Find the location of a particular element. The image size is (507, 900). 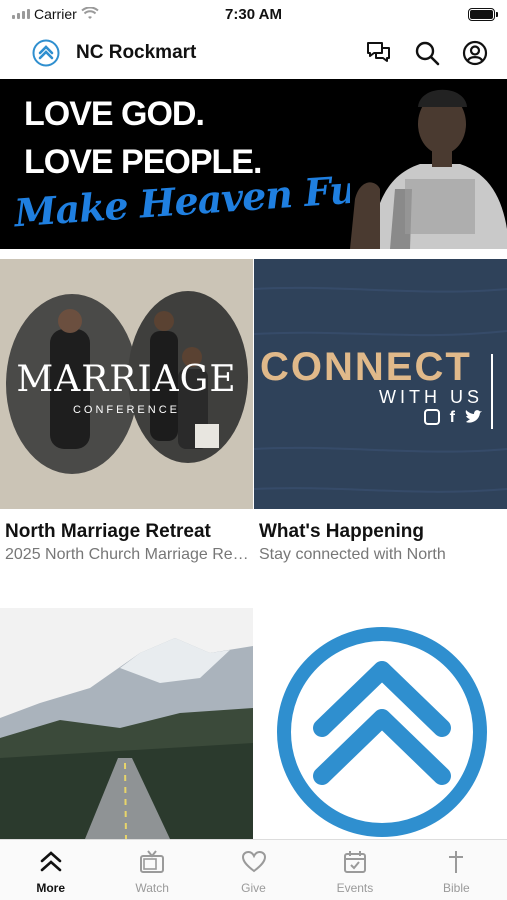

content-card-road is located at coordinates (126, 723).